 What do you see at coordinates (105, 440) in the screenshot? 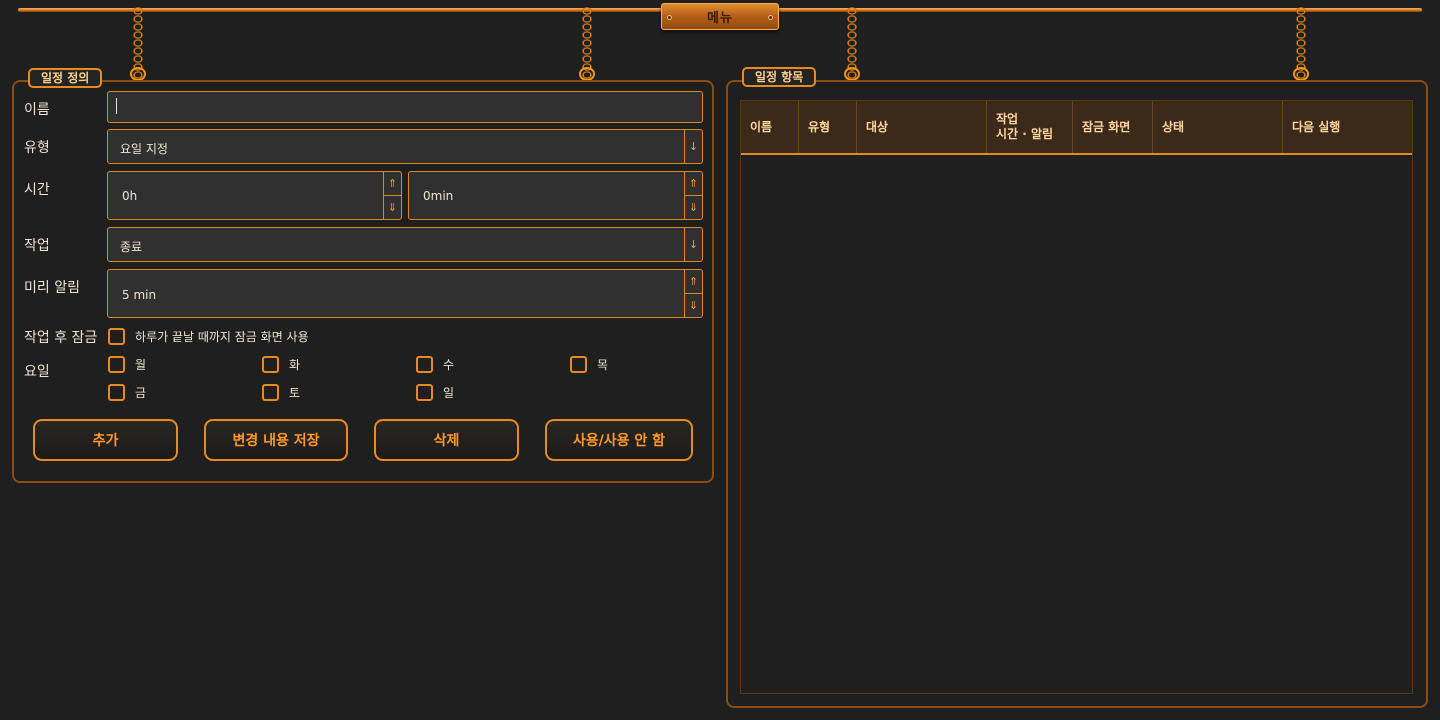
I see `add-button: 추가` at bounding box center [105, 440].